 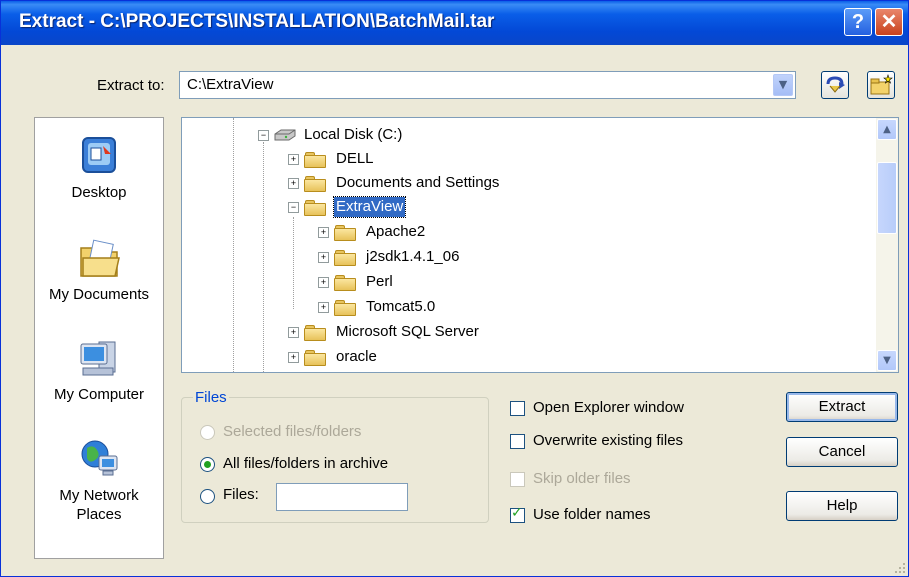 What do you see at coordinates (396, 231) in the screenshot?
I see `tree-label: Apache2` at bounding box center [396, 231].